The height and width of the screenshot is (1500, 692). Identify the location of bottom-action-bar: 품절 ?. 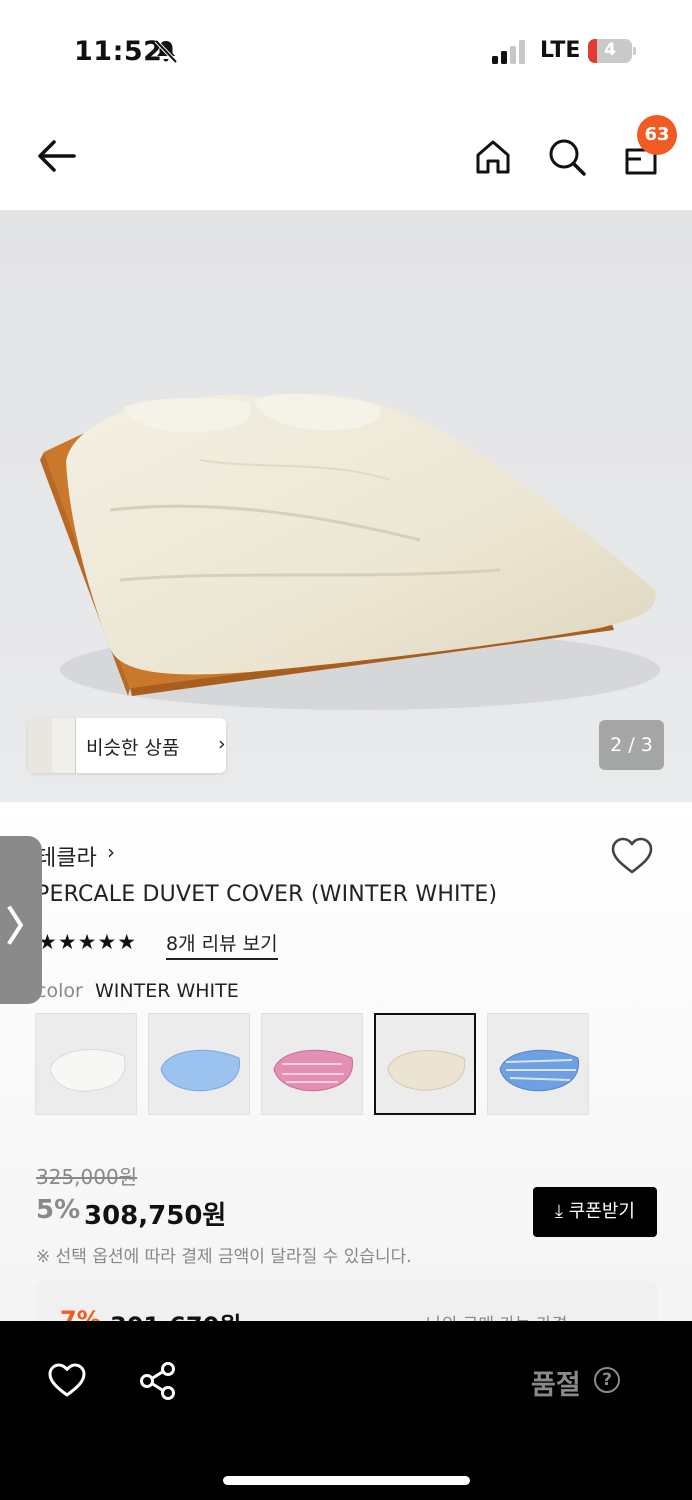
(346, 1410).